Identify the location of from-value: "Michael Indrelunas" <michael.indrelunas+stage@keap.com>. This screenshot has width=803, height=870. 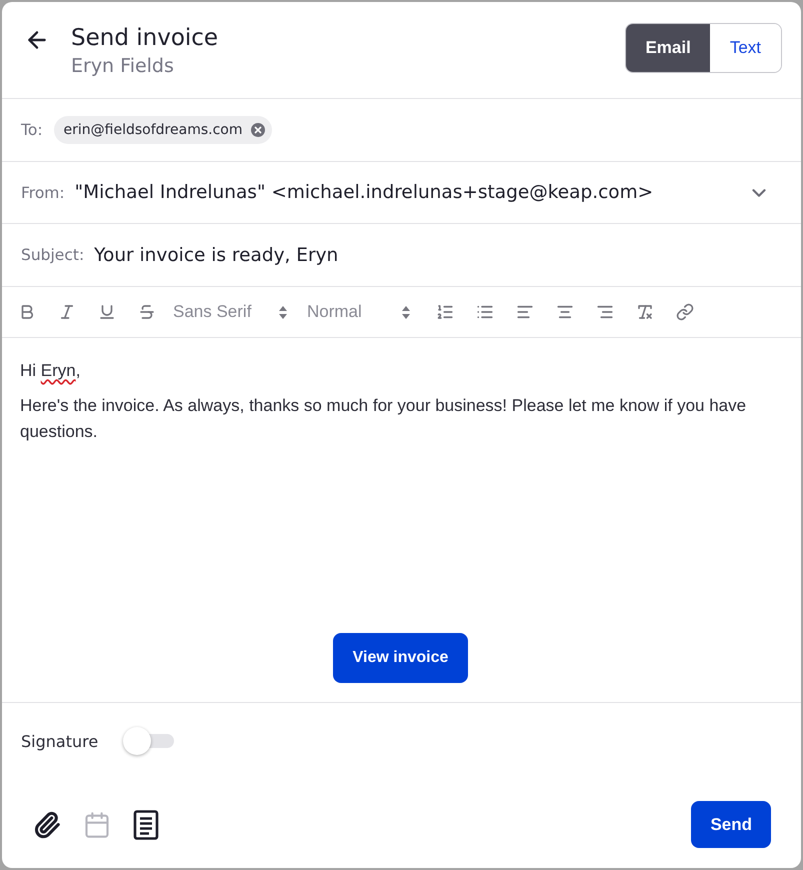
(406, 192).